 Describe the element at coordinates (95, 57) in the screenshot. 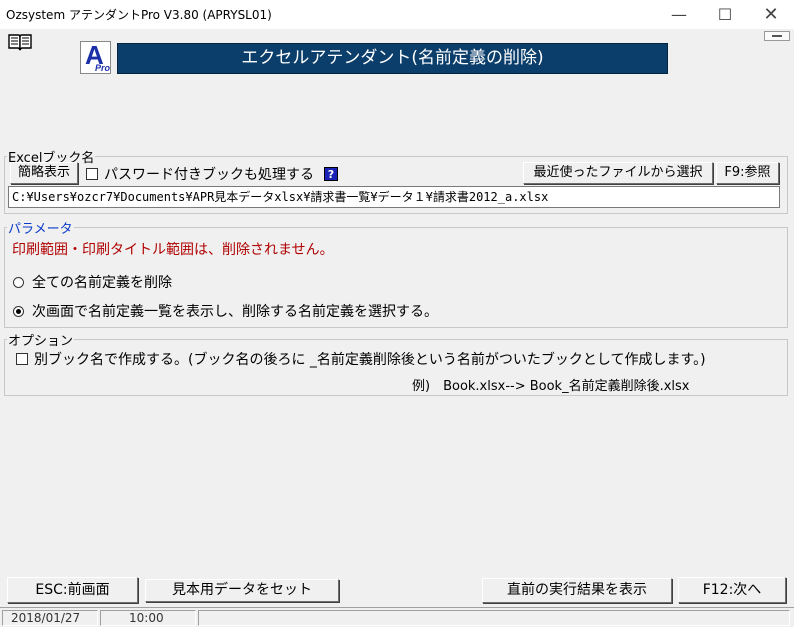

I see `app-logo: A Pro` at that location.